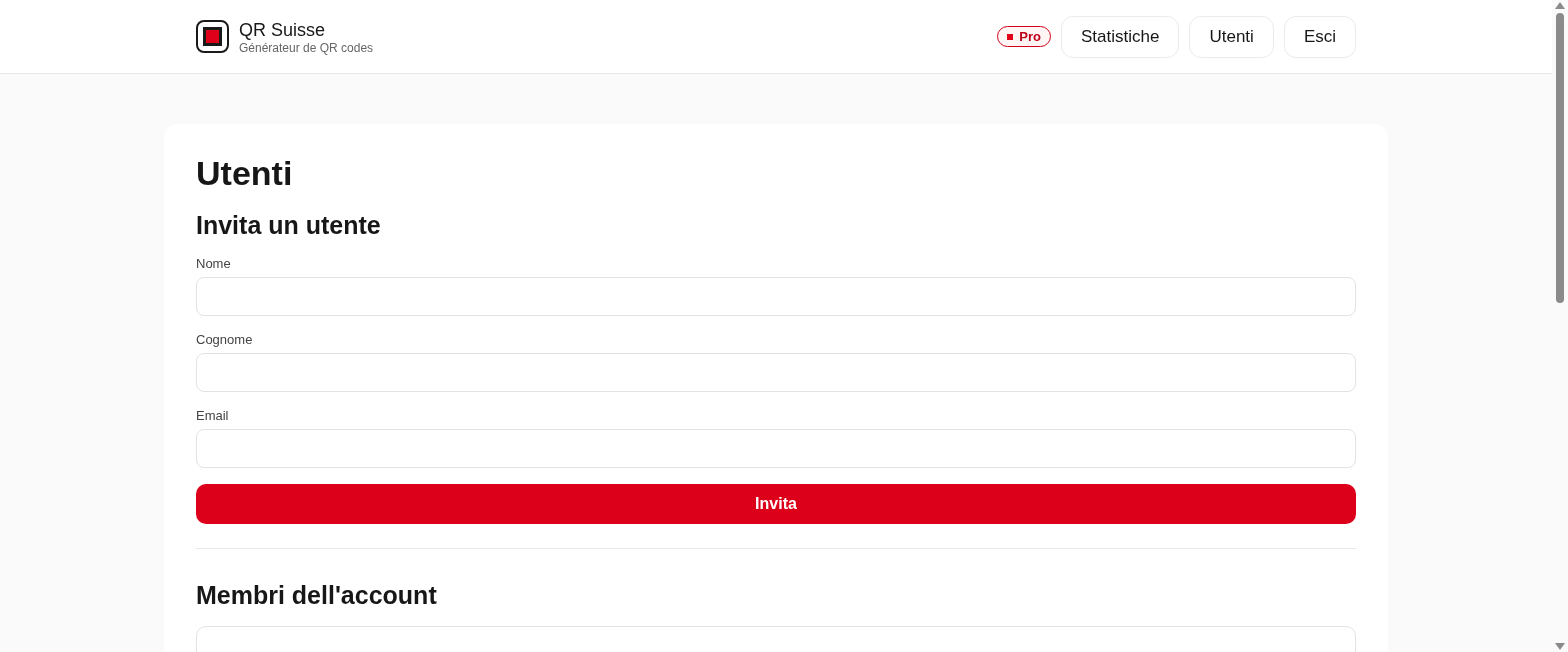 The width and height of the screenshot is (1568, 652). I want to click on arrow-down-icon, so click(1560, 646).